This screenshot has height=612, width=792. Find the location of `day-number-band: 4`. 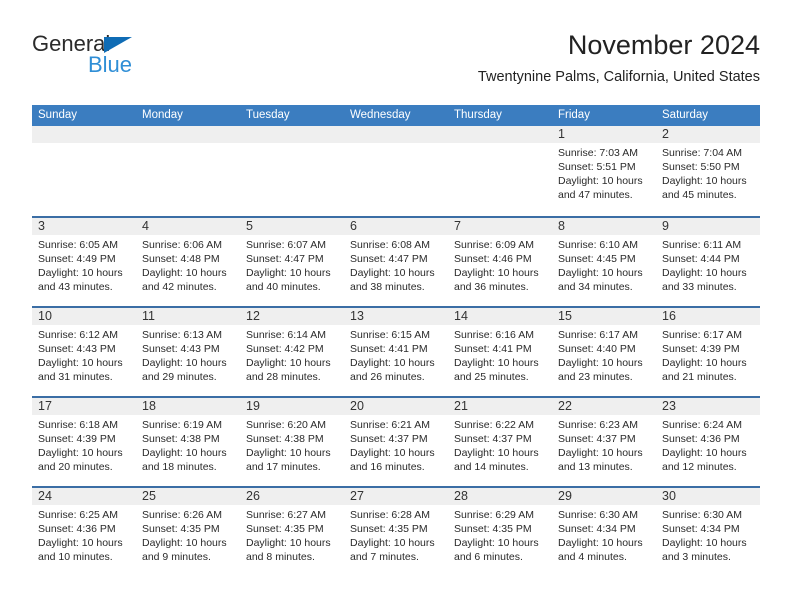

day-number-band: 4 is located at coordinates (188, 226).